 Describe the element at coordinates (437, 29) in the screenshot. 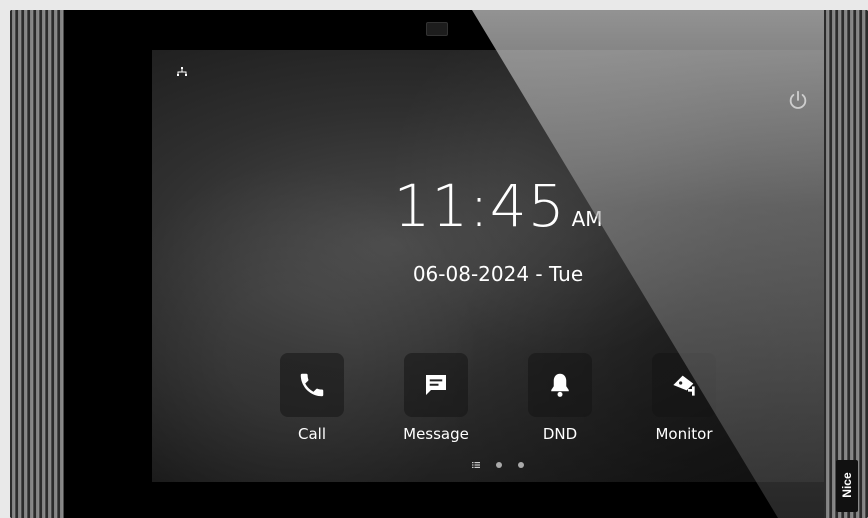

I see `camera-lens` at that location.